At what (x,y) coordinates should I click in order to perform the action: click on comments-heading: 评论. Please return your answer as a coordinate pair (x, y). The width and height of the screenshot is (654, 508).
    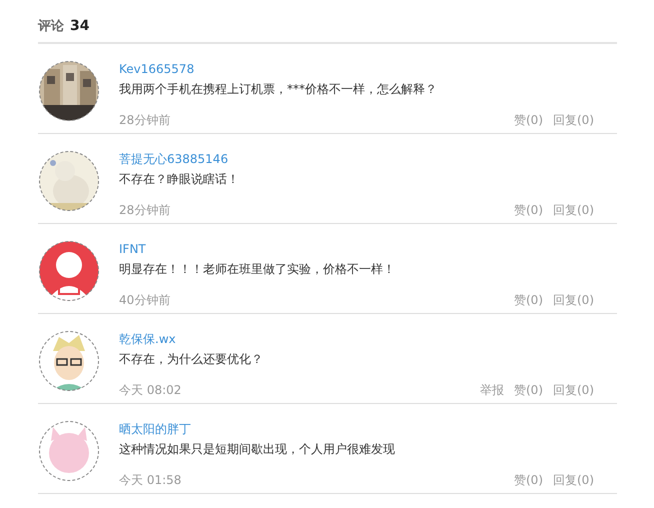
    Looking at the image, I should click on (51, 26).